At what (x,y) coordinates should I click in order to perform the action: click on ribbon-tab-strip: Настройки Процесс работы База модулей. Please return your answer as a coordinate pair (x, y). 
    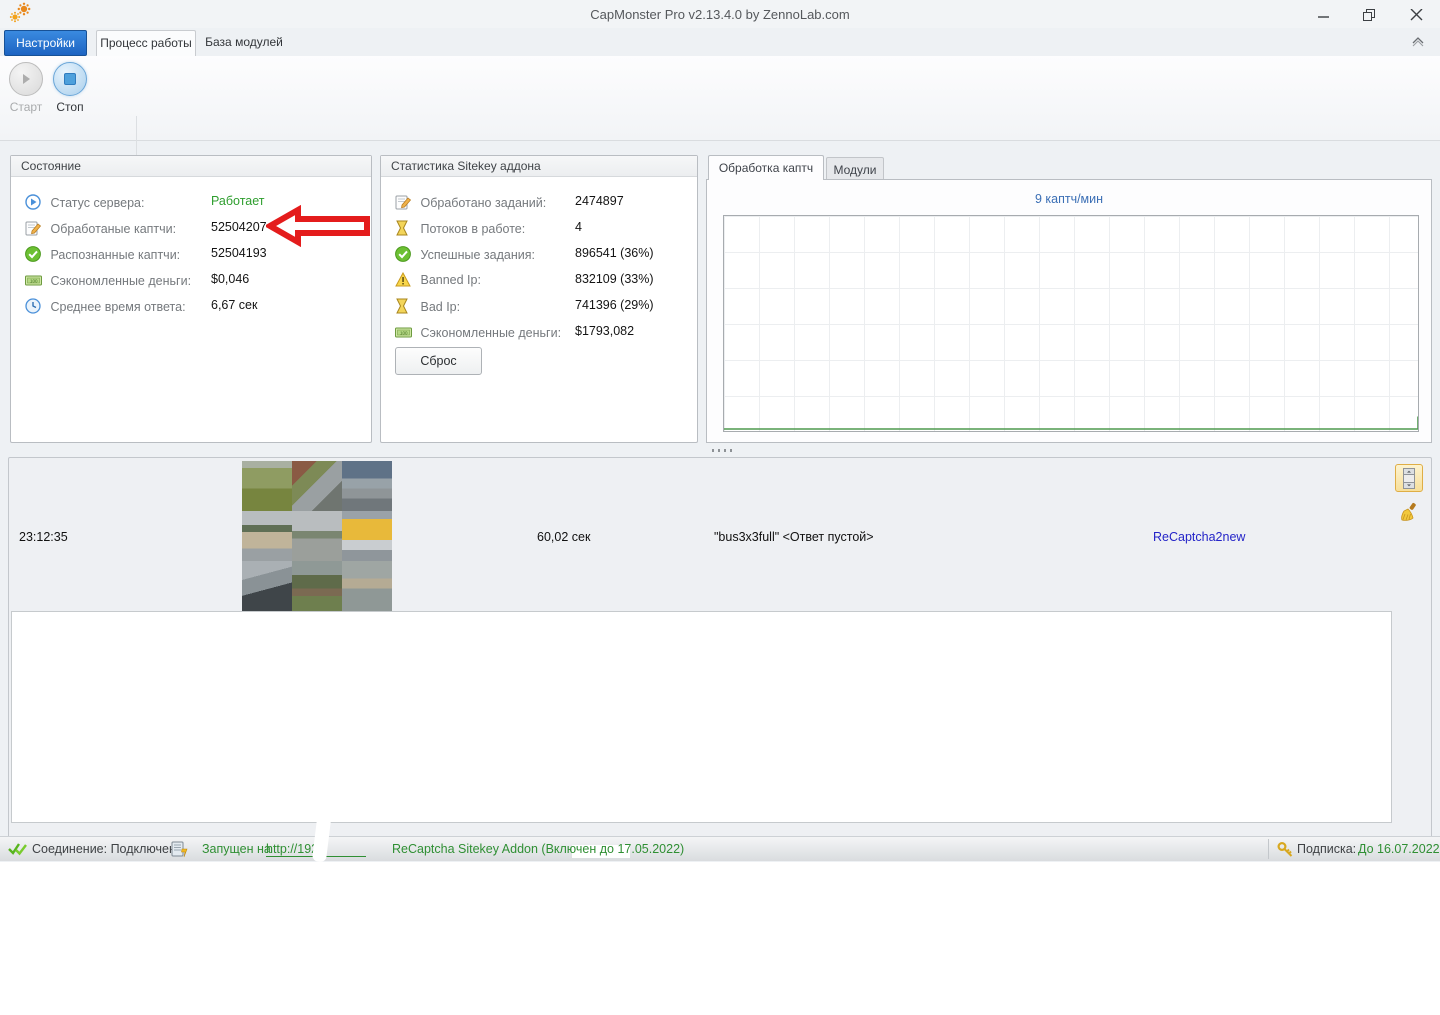
    Looking at the image, I should click on (720, 43).